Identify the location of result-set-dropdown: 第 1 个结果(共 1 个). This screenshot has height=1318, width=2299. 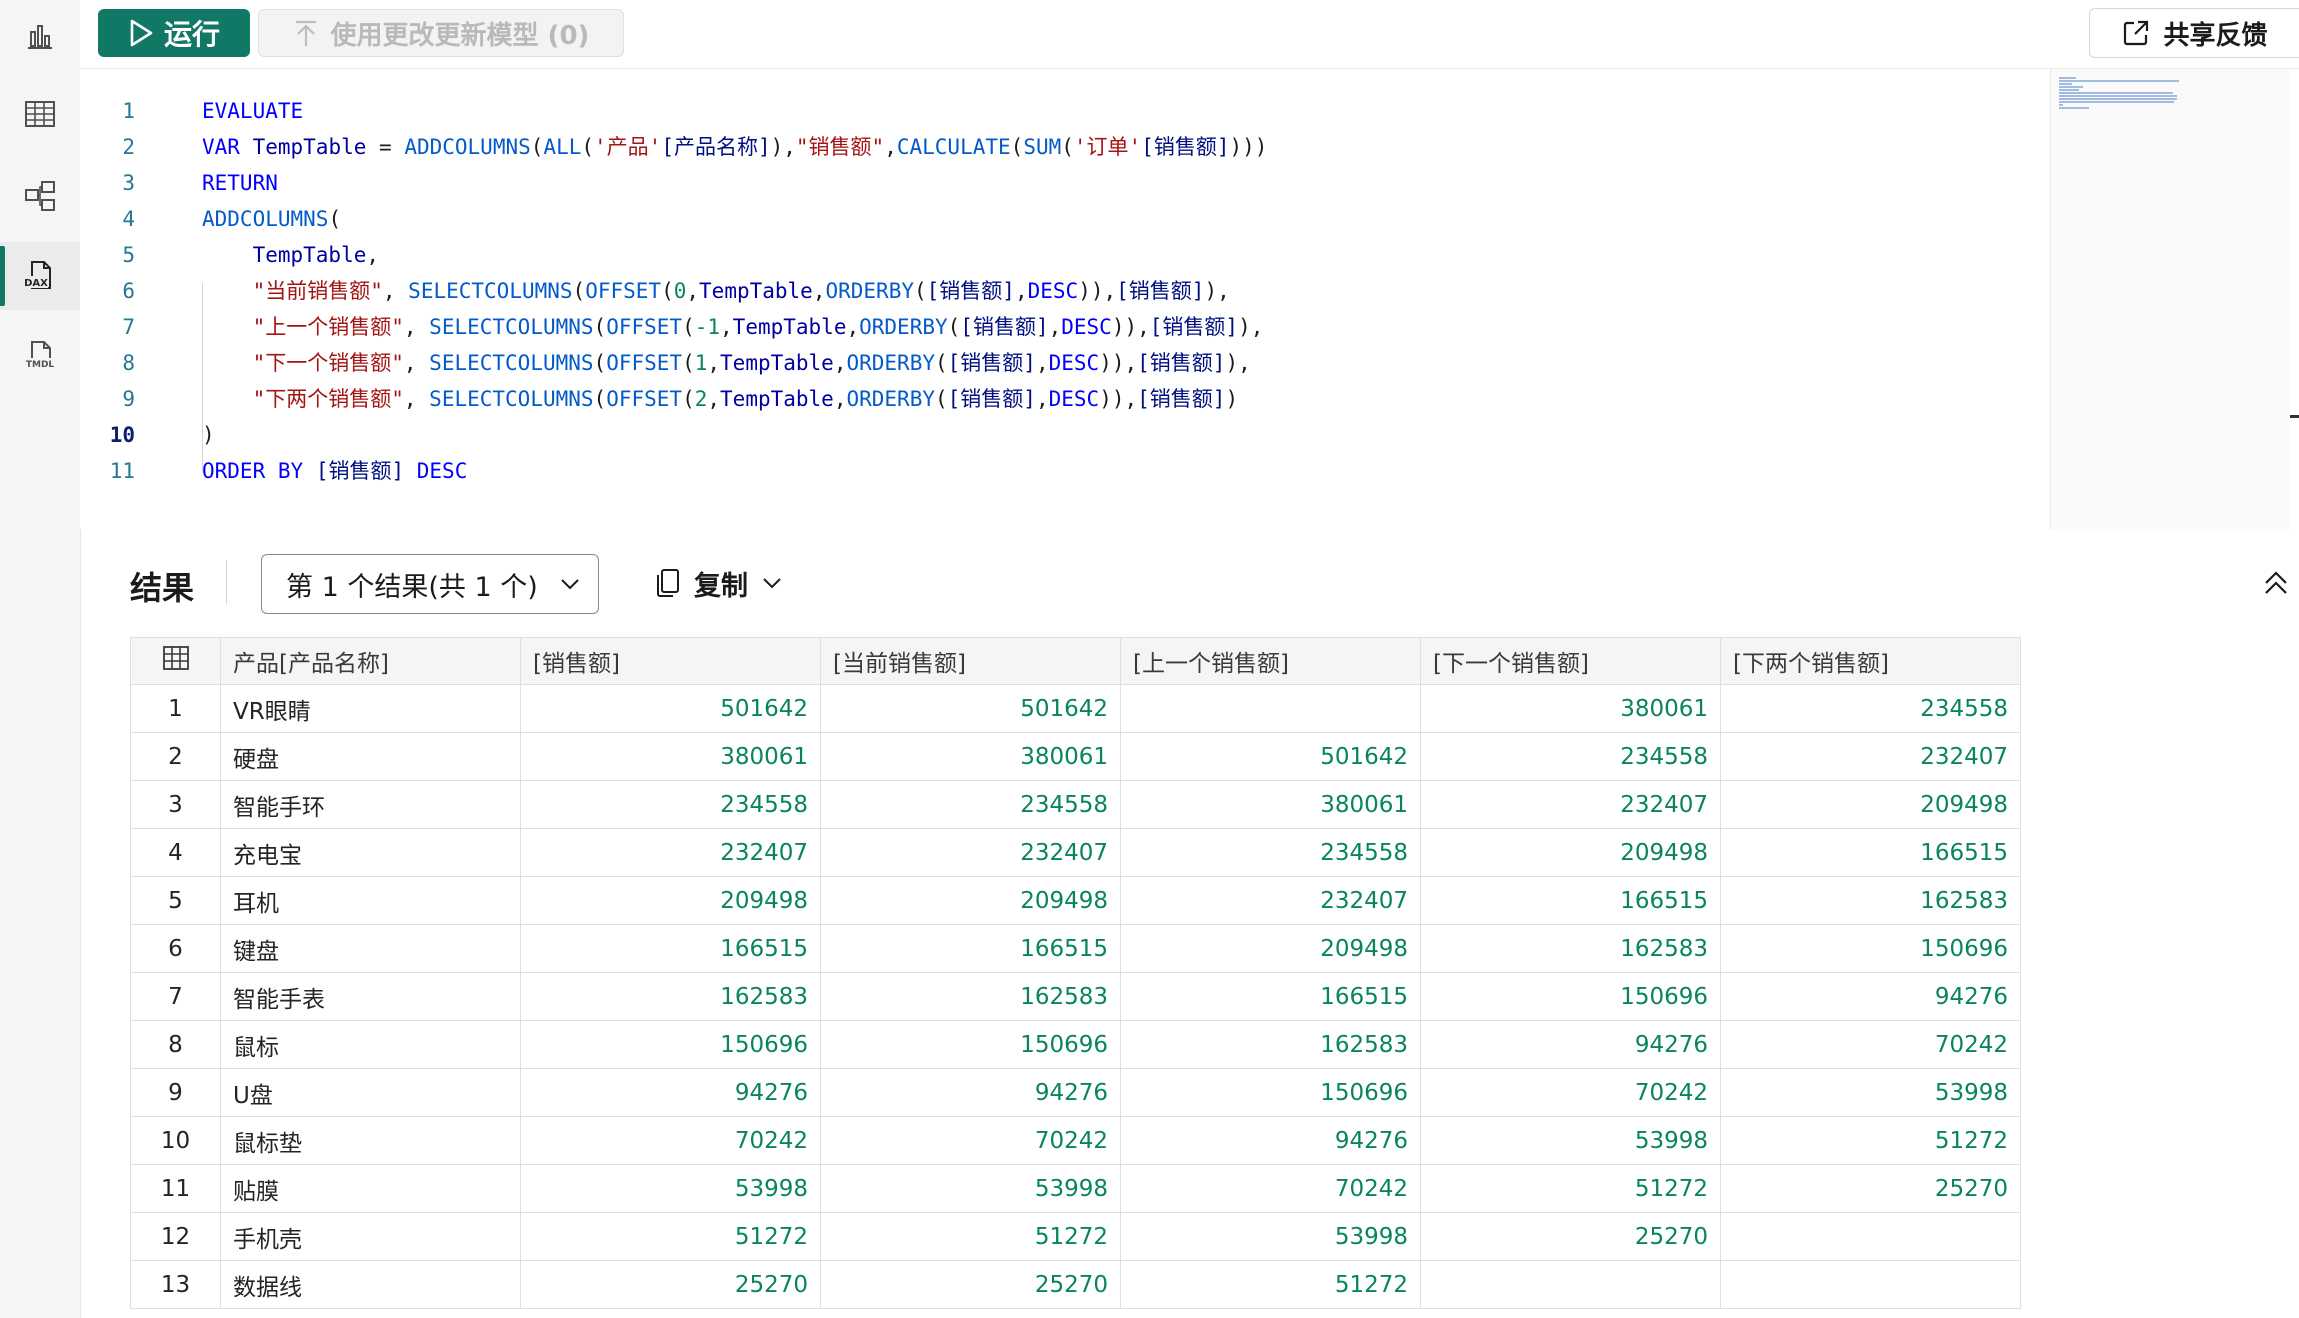
(430, 584).